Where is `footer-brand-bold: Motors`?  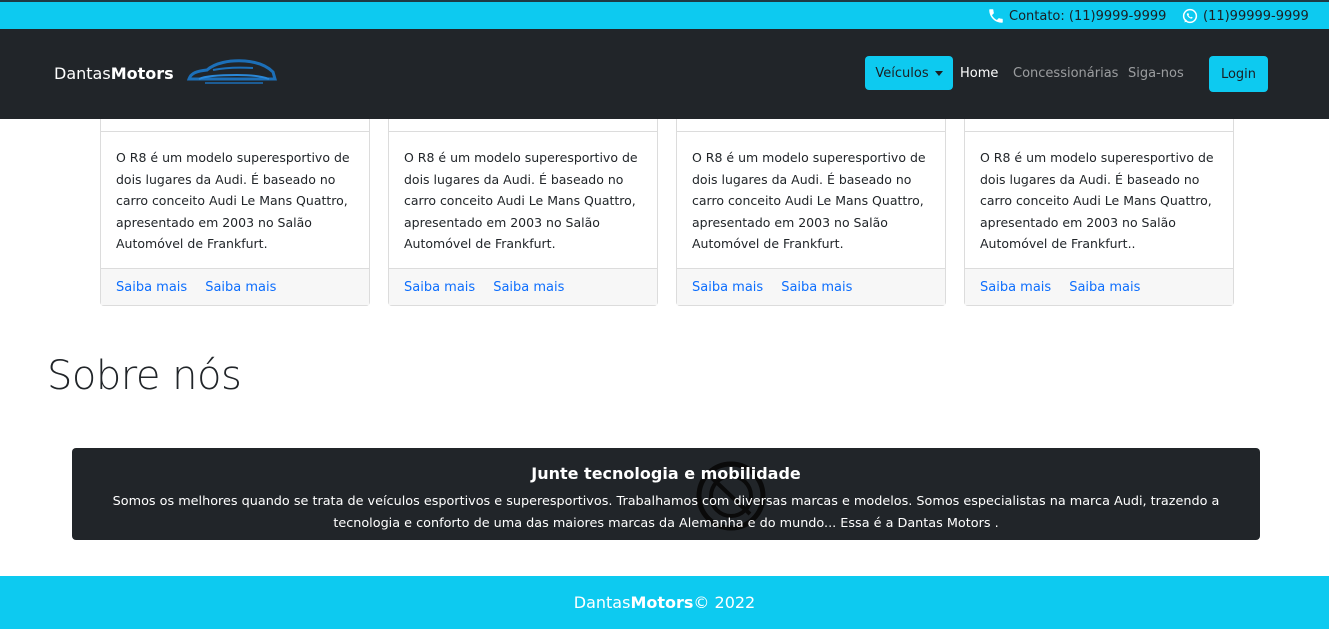 footer-brand-bold: Motors is located at coordinates (662, 602).